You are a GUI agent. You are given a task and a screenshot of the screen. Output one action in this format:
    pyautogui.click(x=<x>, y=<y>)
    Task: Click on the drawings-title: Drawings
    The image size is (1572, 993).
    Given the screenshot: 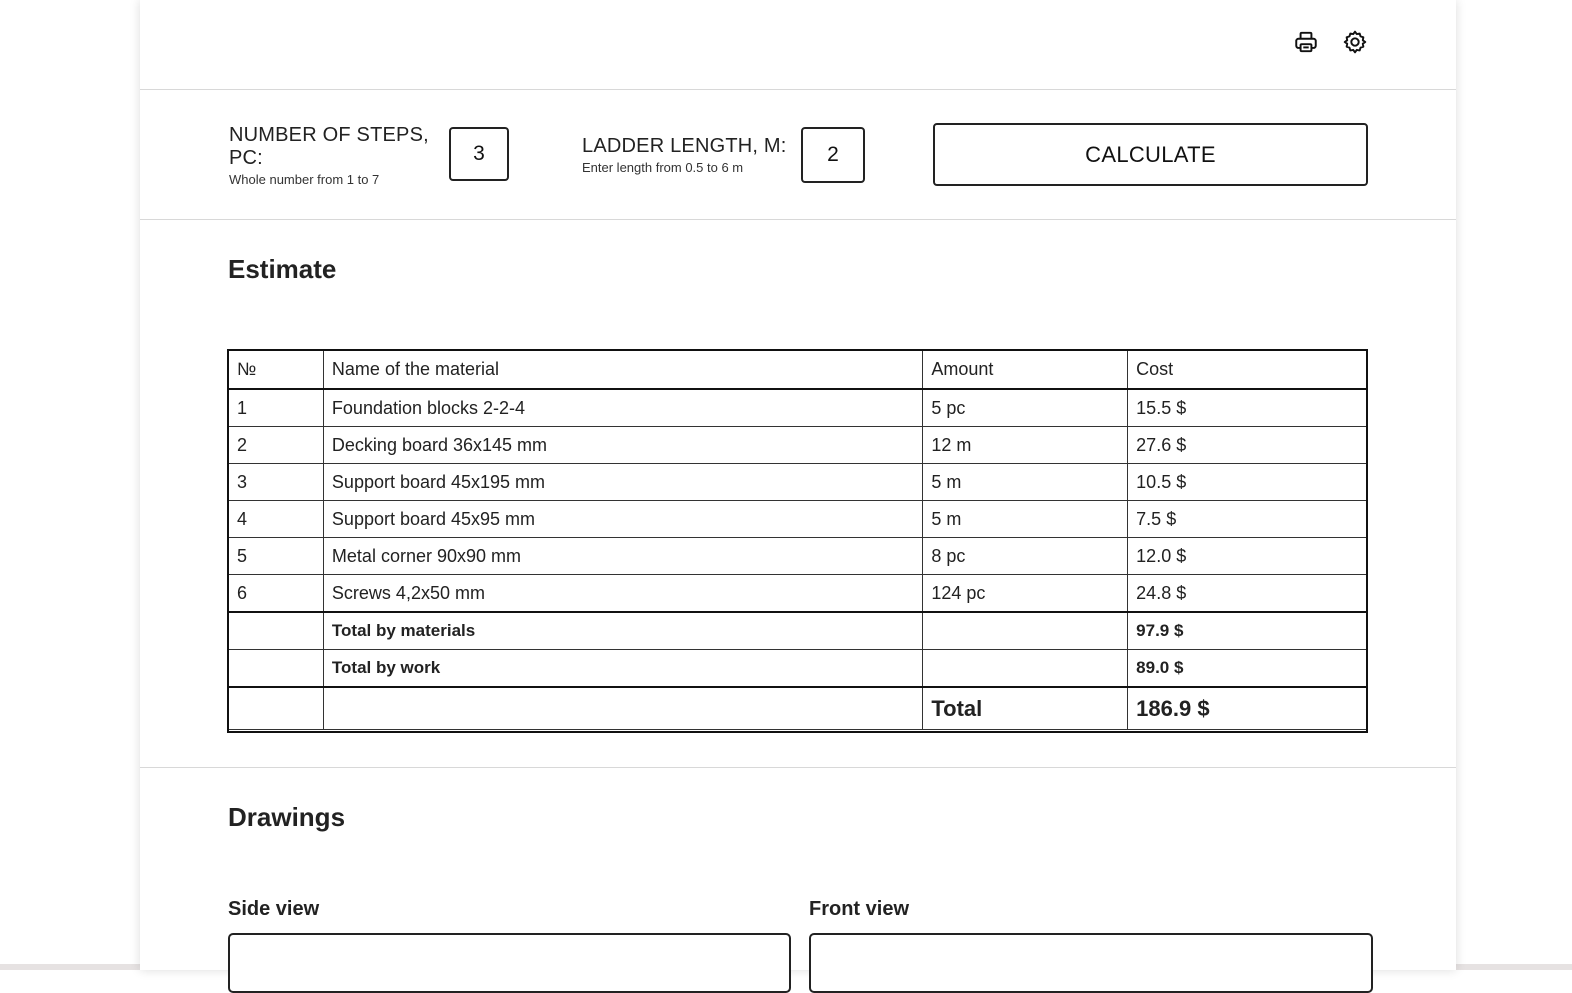 What is the action you would take?
    pyautogui.click(x=287, y=817)
    